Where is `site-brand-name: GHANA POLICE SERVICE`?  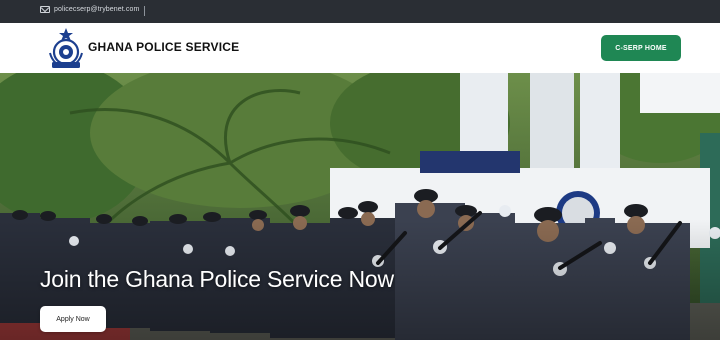
site-brand-name: GHANA POLICE SERVICE is located at coordinates (163, 47).